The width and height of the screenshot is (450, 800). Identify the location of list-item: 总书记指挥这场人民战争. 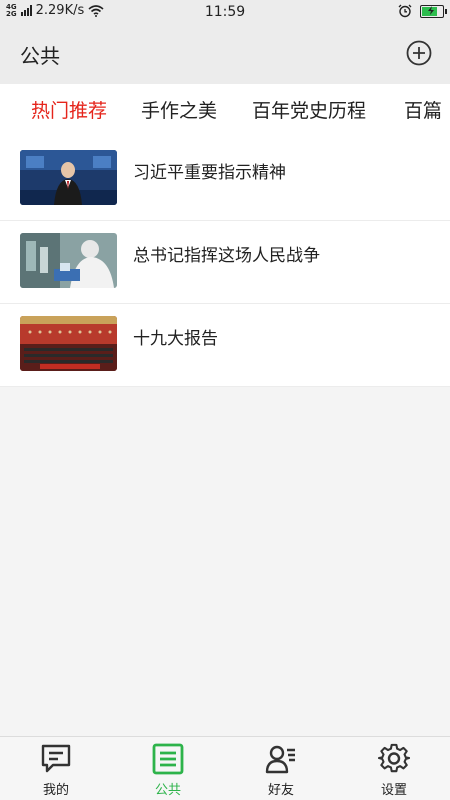
(225, 262).